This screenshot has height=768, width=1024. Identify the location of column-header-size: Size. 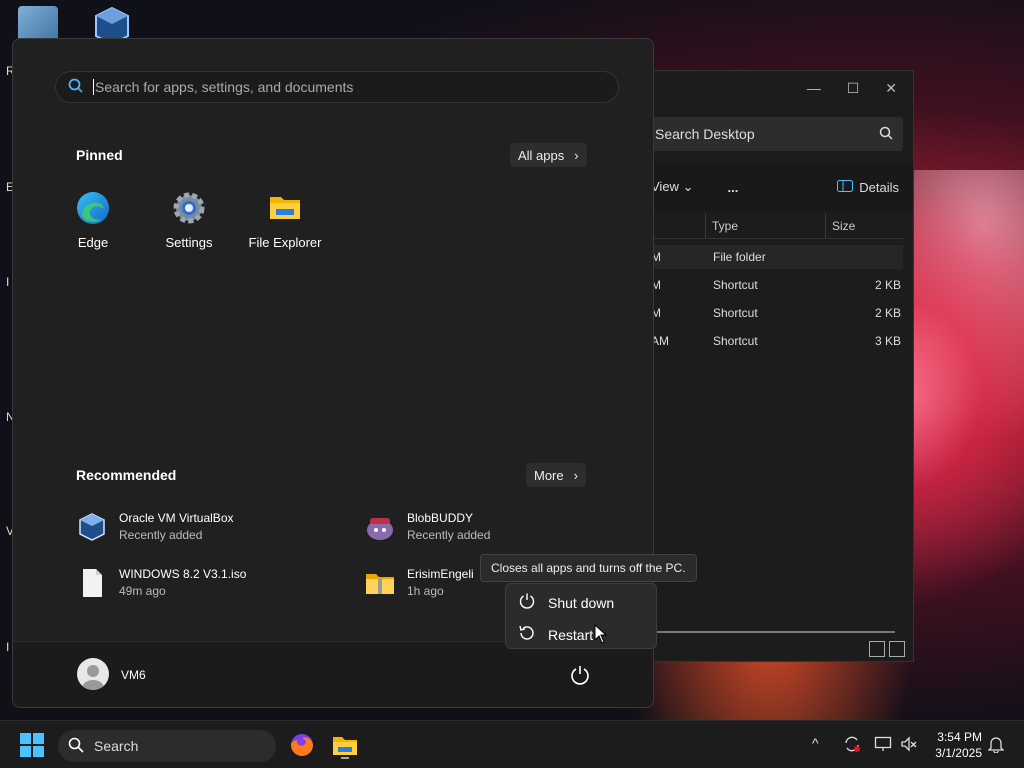
(864, 225).